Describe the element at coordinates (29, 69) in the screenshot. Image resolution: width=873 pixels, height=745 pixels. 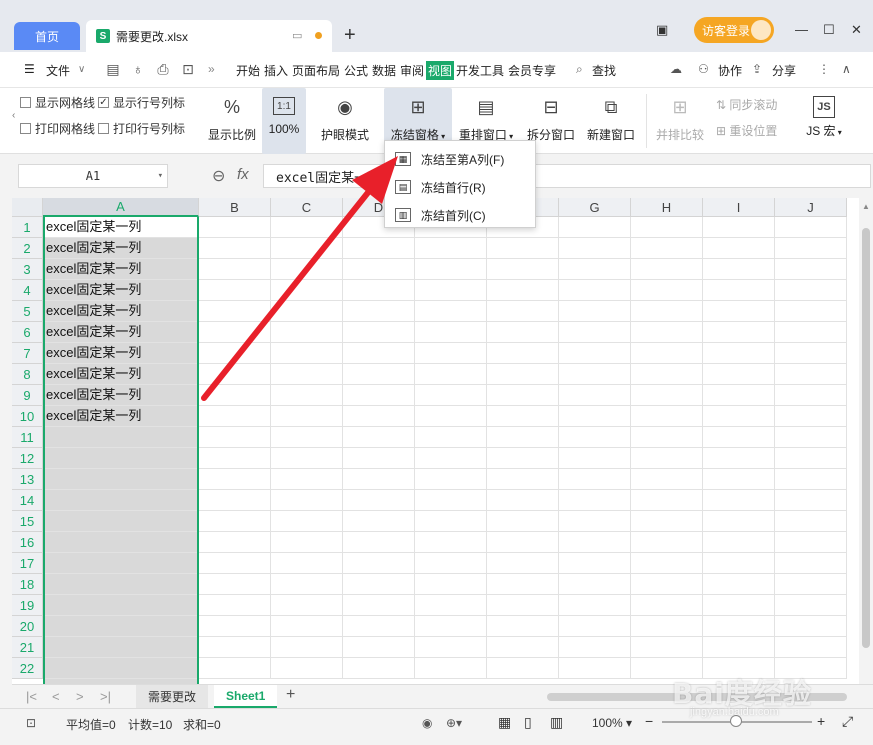
I see `hamburger-icon: ☰` at that location.